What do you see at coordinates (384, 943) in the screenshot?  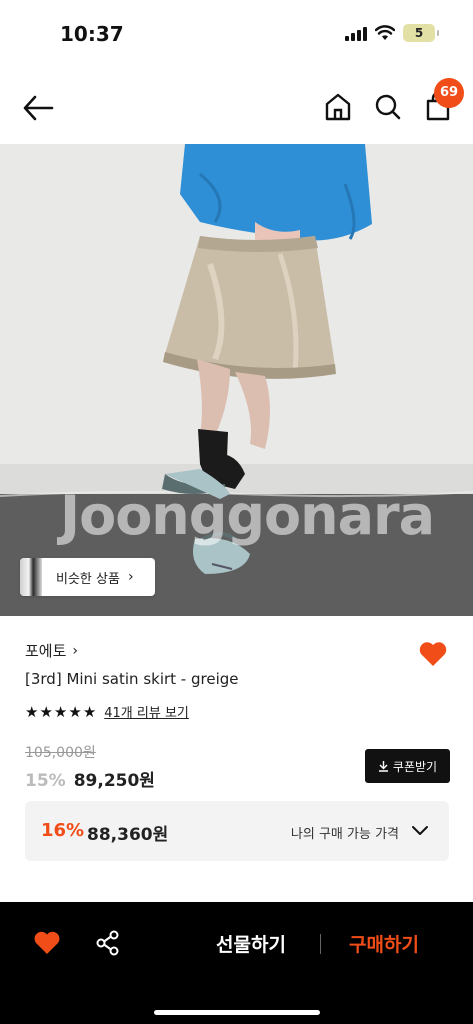 I see `buy-button: 구매하기` at bounding box center [384, 943].